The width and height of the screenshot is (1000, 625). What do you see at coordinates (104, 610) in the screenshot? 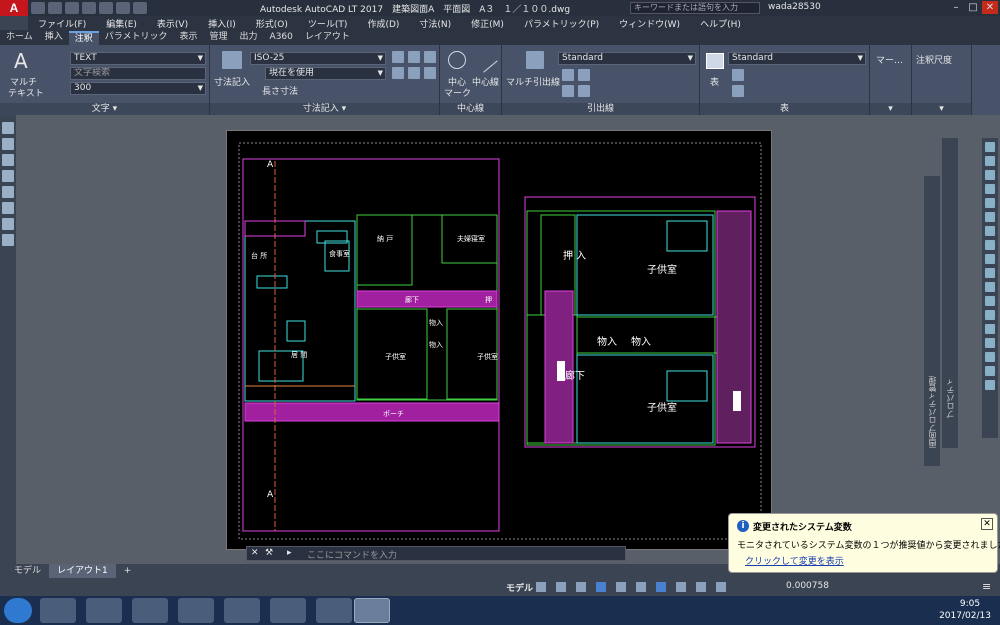
I see `internet-explorer-icon` at bounding box center [104, 610].